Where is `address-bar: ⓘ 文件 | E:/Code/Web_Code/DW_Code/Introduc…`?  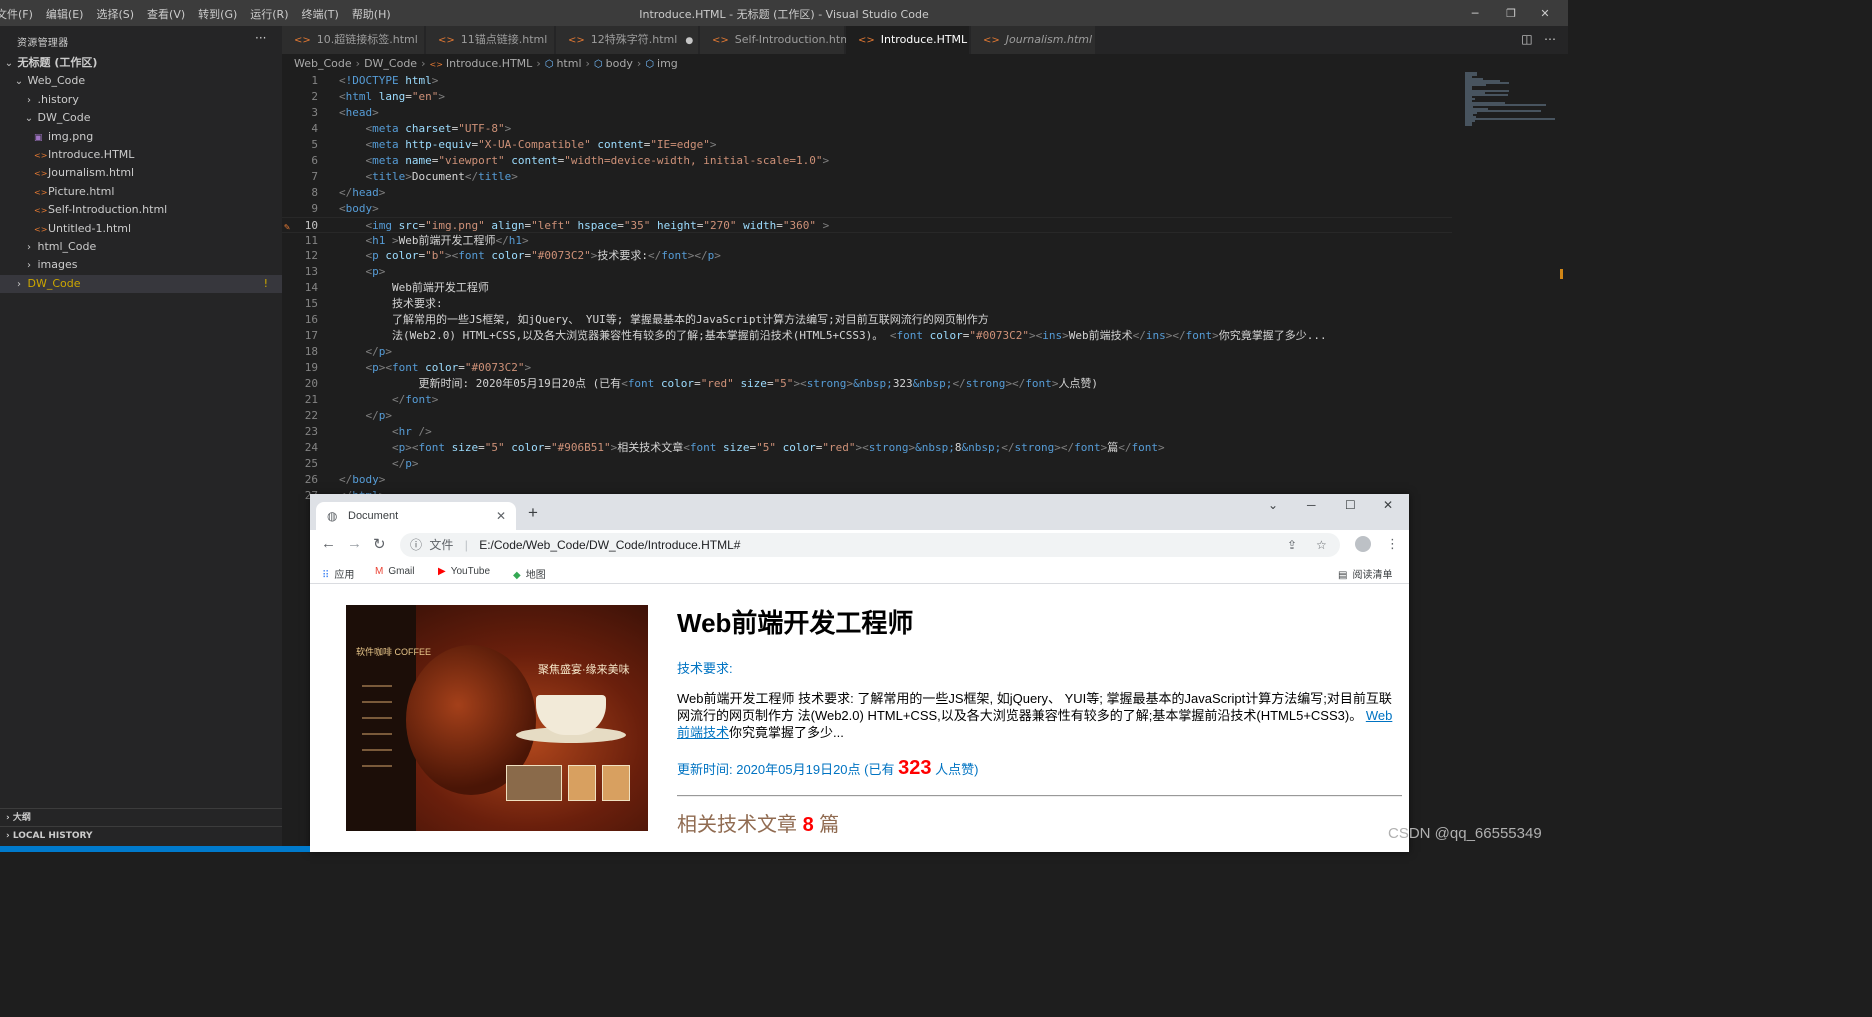
address-bar: ⓘ 文件 | E:/Code/Web_Code/DW_Code/Introduc… is located at coordinates (870, 545).